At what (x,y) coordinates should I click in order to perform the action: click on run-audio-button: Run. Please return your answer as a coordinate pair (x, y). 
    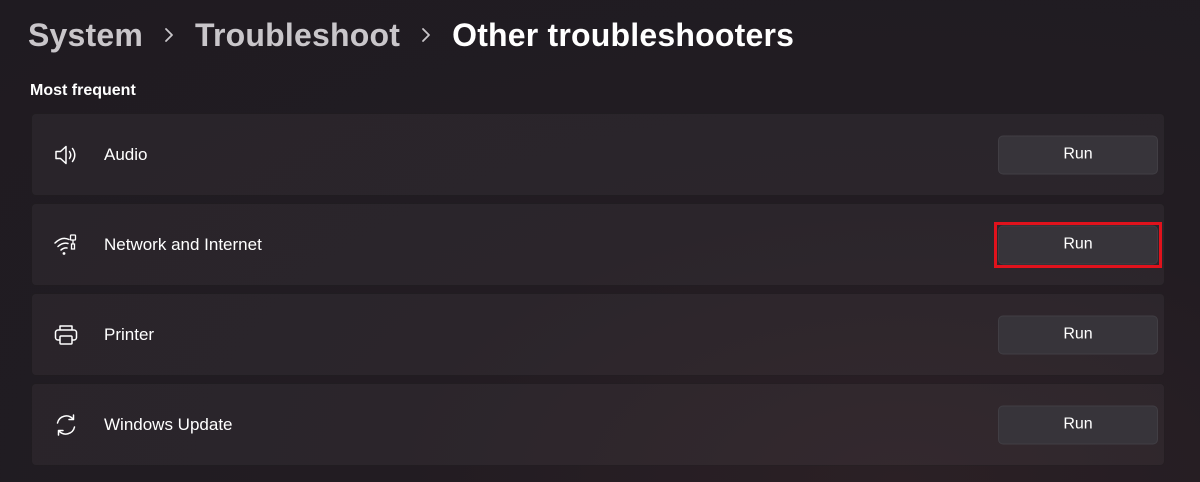
    Looking at the image, I should click on (1078, 154).